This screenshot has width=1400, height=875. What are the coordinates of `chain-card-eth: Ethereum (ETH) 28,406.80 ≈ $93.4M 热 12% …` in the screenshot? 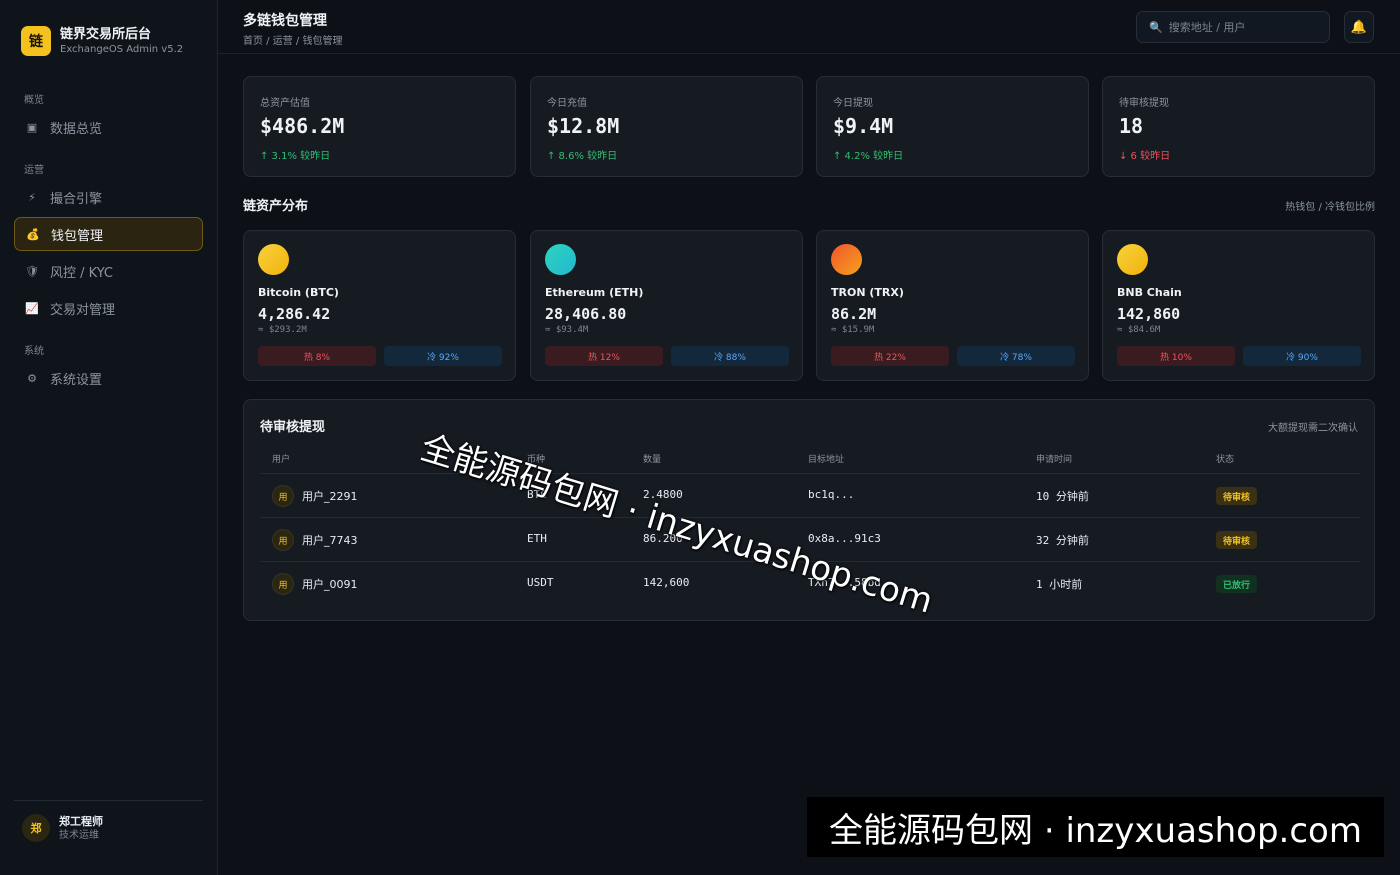 It's located at (666, 305).